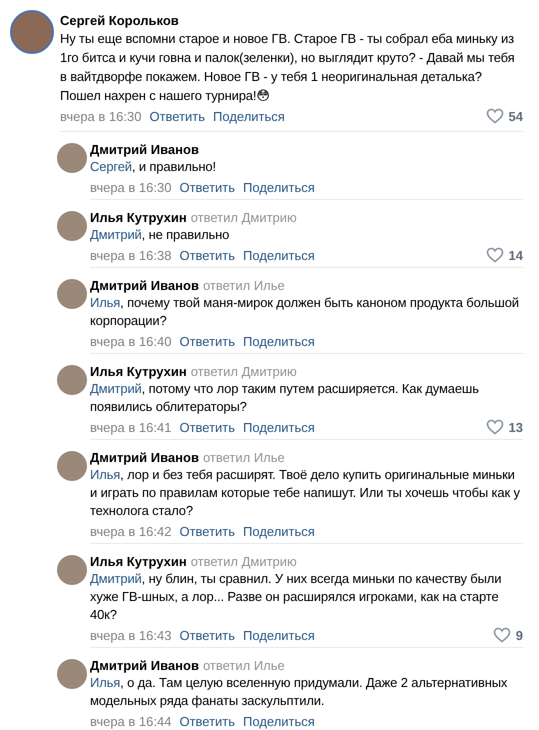  I want to click on like-count: 54, so click(515, 116).